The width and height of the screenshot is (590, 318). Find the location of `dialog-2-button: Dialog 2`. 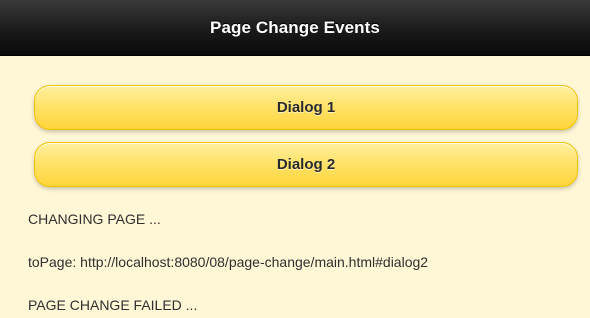

dialog-2-button: Dialog 2 is located at coordinates (306, 164).